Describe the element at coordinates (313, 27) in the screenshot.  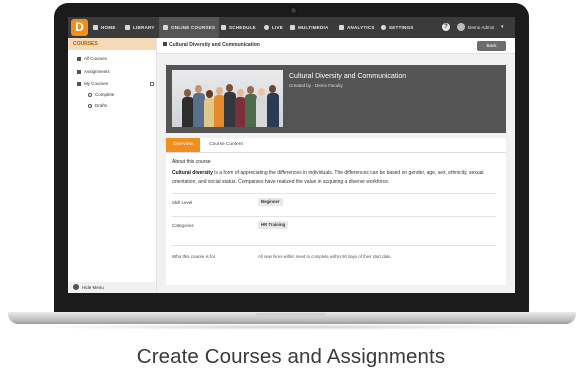
I see `nav-label: MULTIMEDIA` at that location.